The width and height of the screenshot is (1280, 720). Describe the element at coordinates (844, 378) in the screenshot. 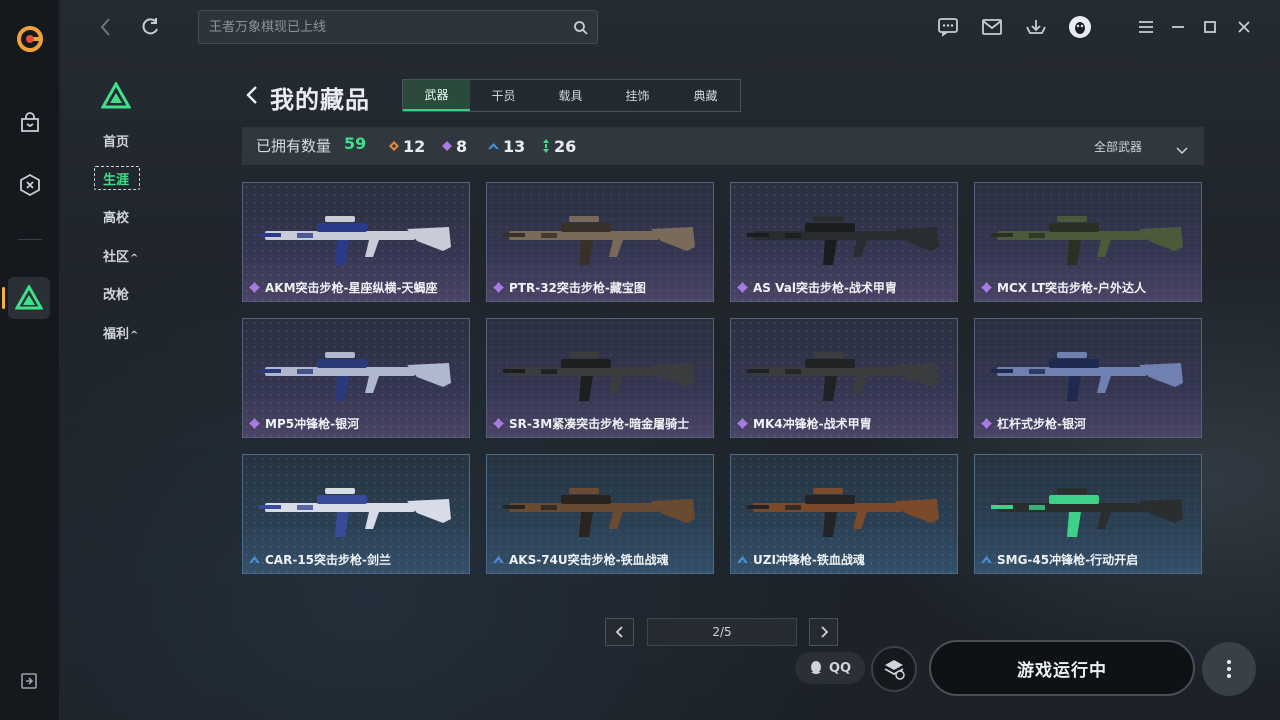

I see `weapon-skin-card: MK4冲锋枪-战术甲胄` at that location.